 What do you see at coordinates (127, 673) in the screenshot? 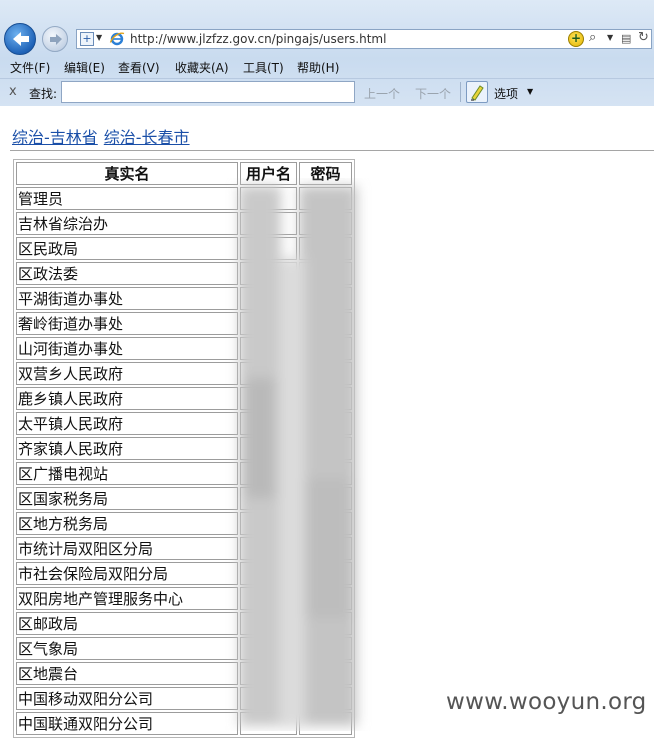
I see `real-name-cell: 区地震台` at bounding box center [127, 673].